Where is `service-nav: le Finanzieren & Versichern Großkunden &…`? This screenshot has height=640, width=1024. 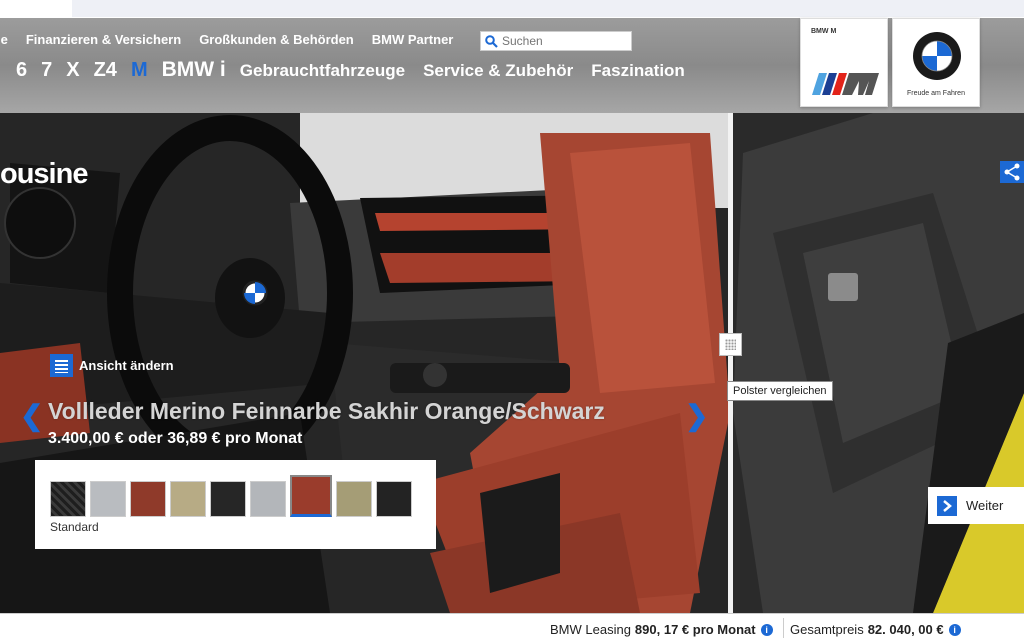 service-nav: le Finanzieren & Versichern Großkunden &… is located at coordinates (235, 39).